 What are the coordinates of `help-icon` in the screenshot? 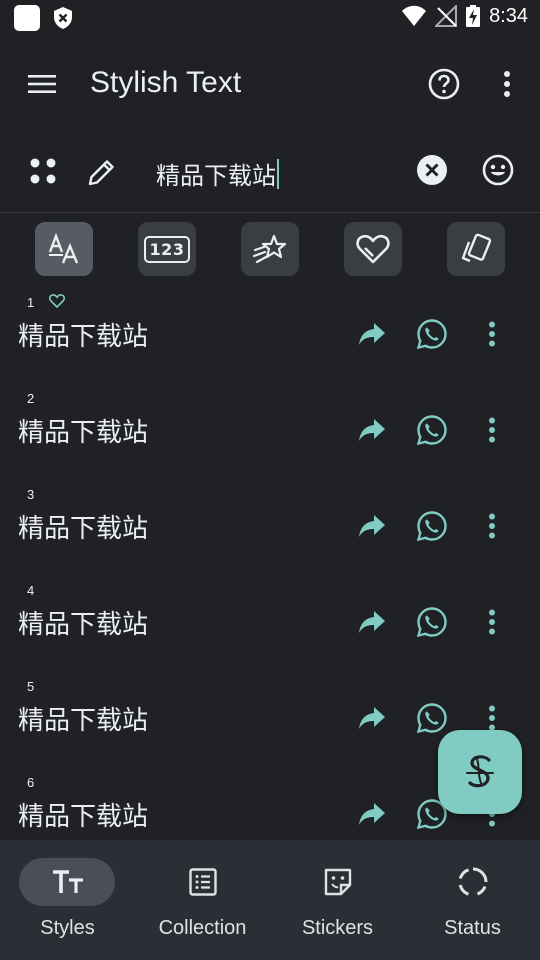 It's located at (444, 84).